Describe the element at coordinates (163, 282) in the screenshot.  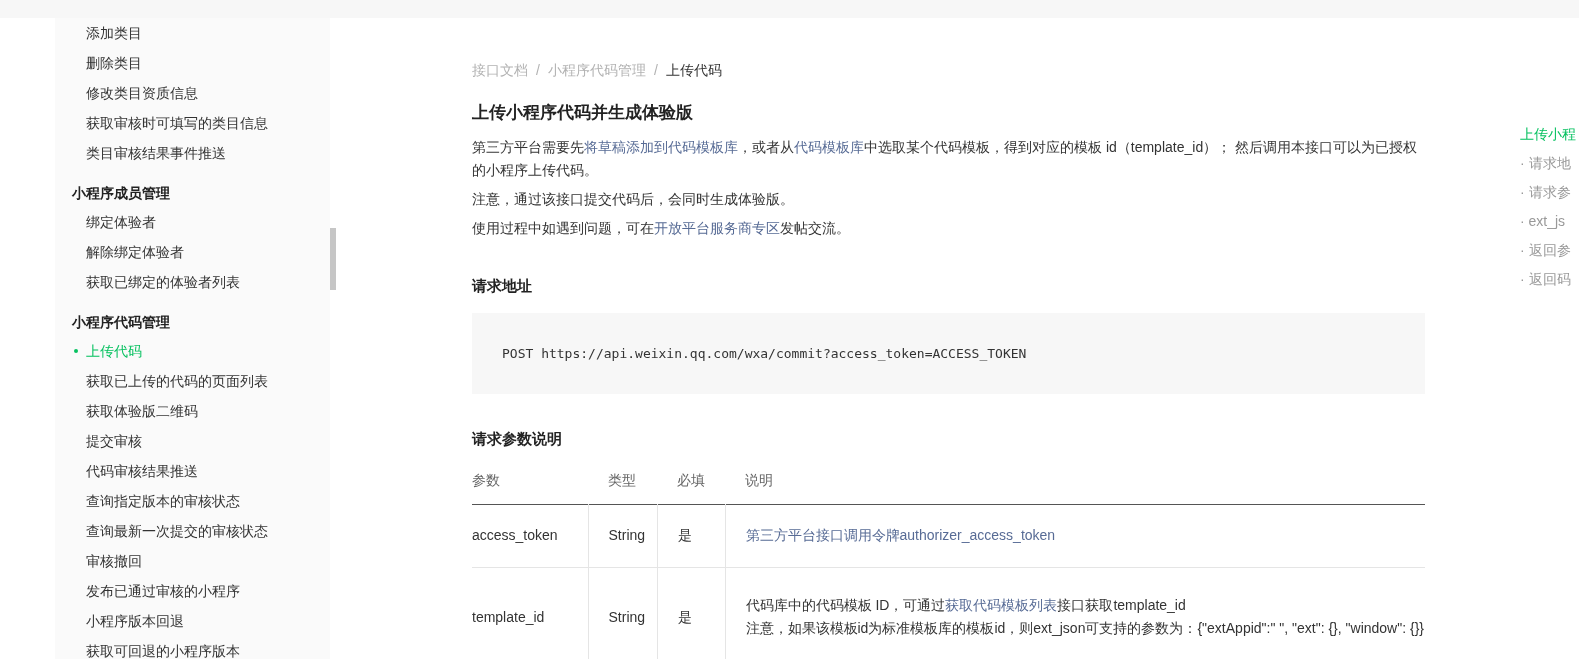
I see `sidebar-item: 获取已绑定的体验者列表` at that location.